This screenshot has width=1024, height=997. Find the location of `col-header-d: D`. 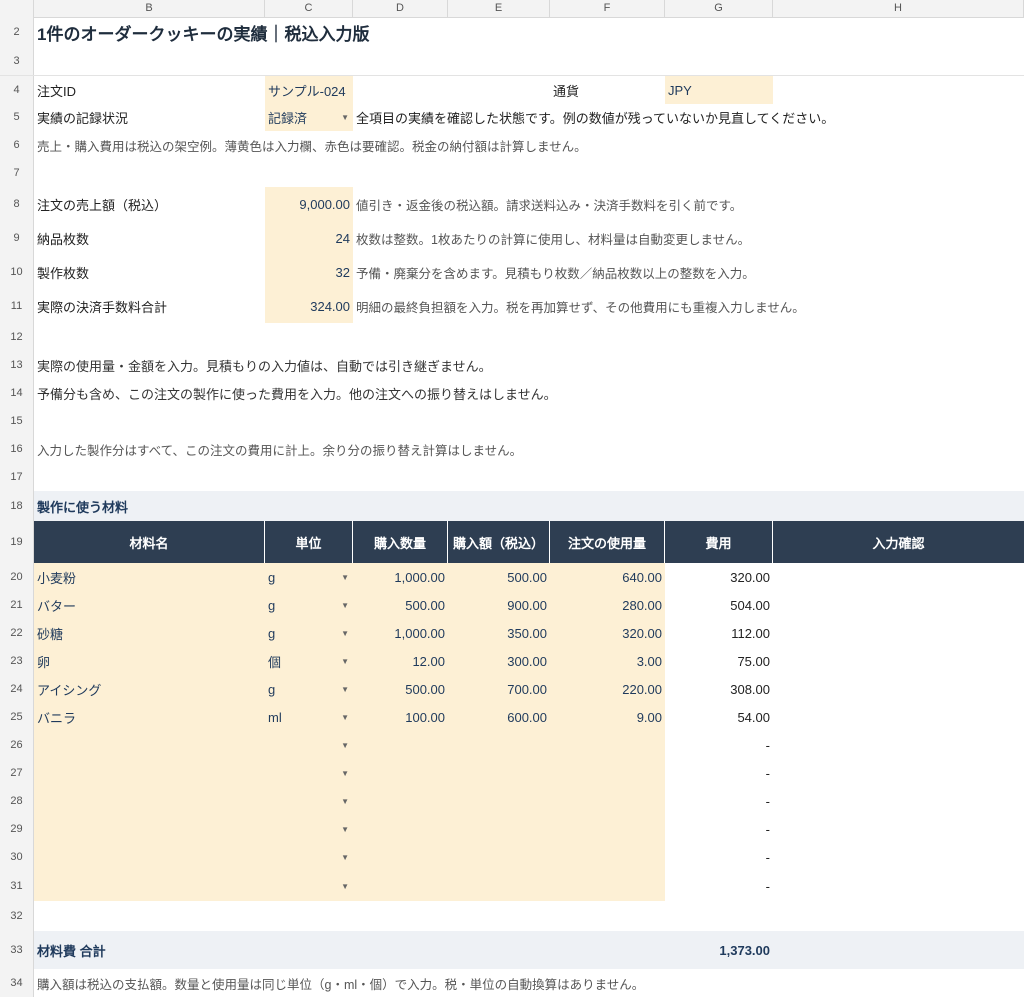

col-header-d: D is located at coordinates (400, 8).